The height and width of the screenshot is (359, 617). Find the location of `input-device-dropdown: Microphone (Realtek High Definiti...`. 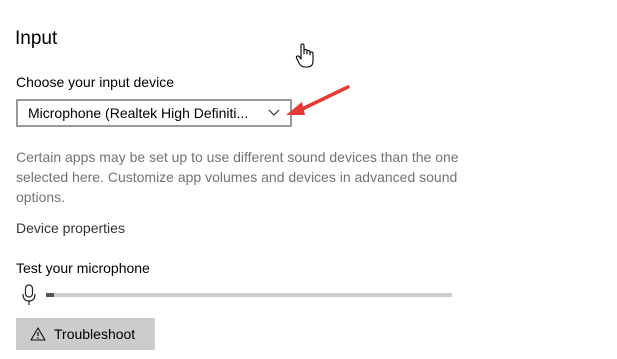

input-device-dropdown: Microphone (Realtek High Definiti... is located at coordinates (154, 113).